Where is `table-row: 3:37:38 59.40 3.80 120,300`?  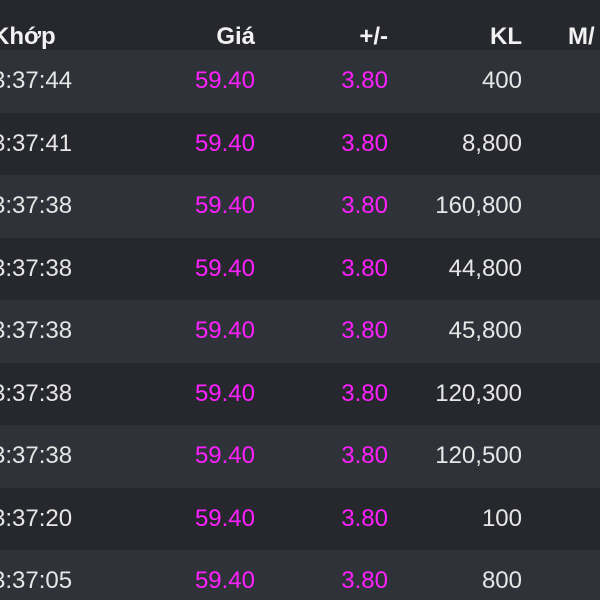 table-row: 3:37:38 59.40 3.80 120,300 is located at coordinates (300, 393).